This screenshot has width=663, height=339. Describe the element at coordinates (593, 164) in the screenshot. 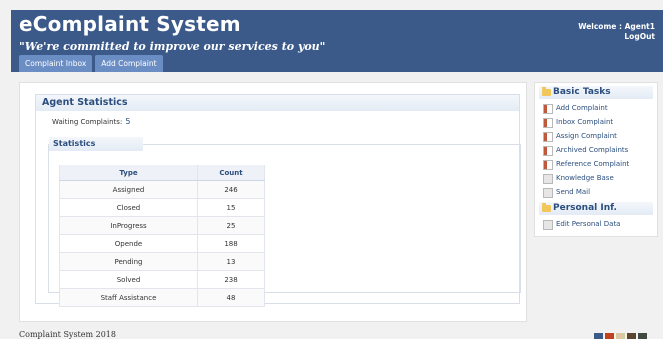

I see `sidebar-item-label: Reference Complaint` at that location.